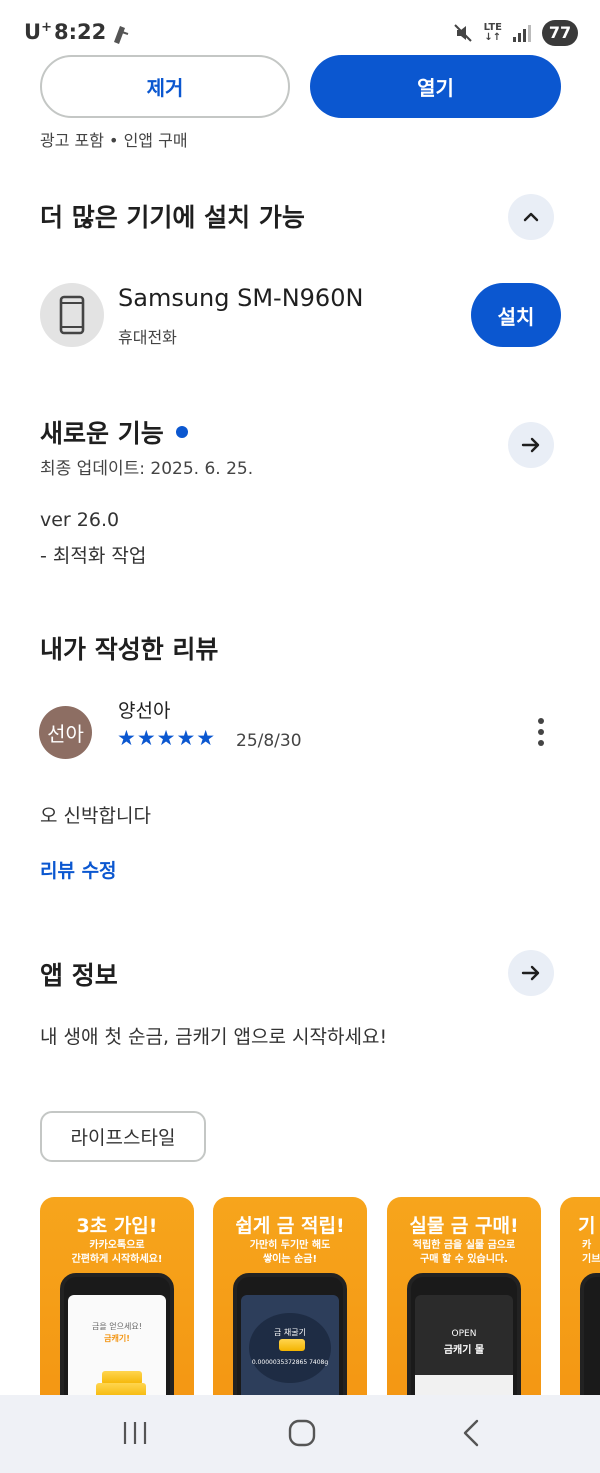  What do you see at coordinates (165, 86) in the screenshot?
I see `remove-button: 제거` at bounding box center [165, 86].